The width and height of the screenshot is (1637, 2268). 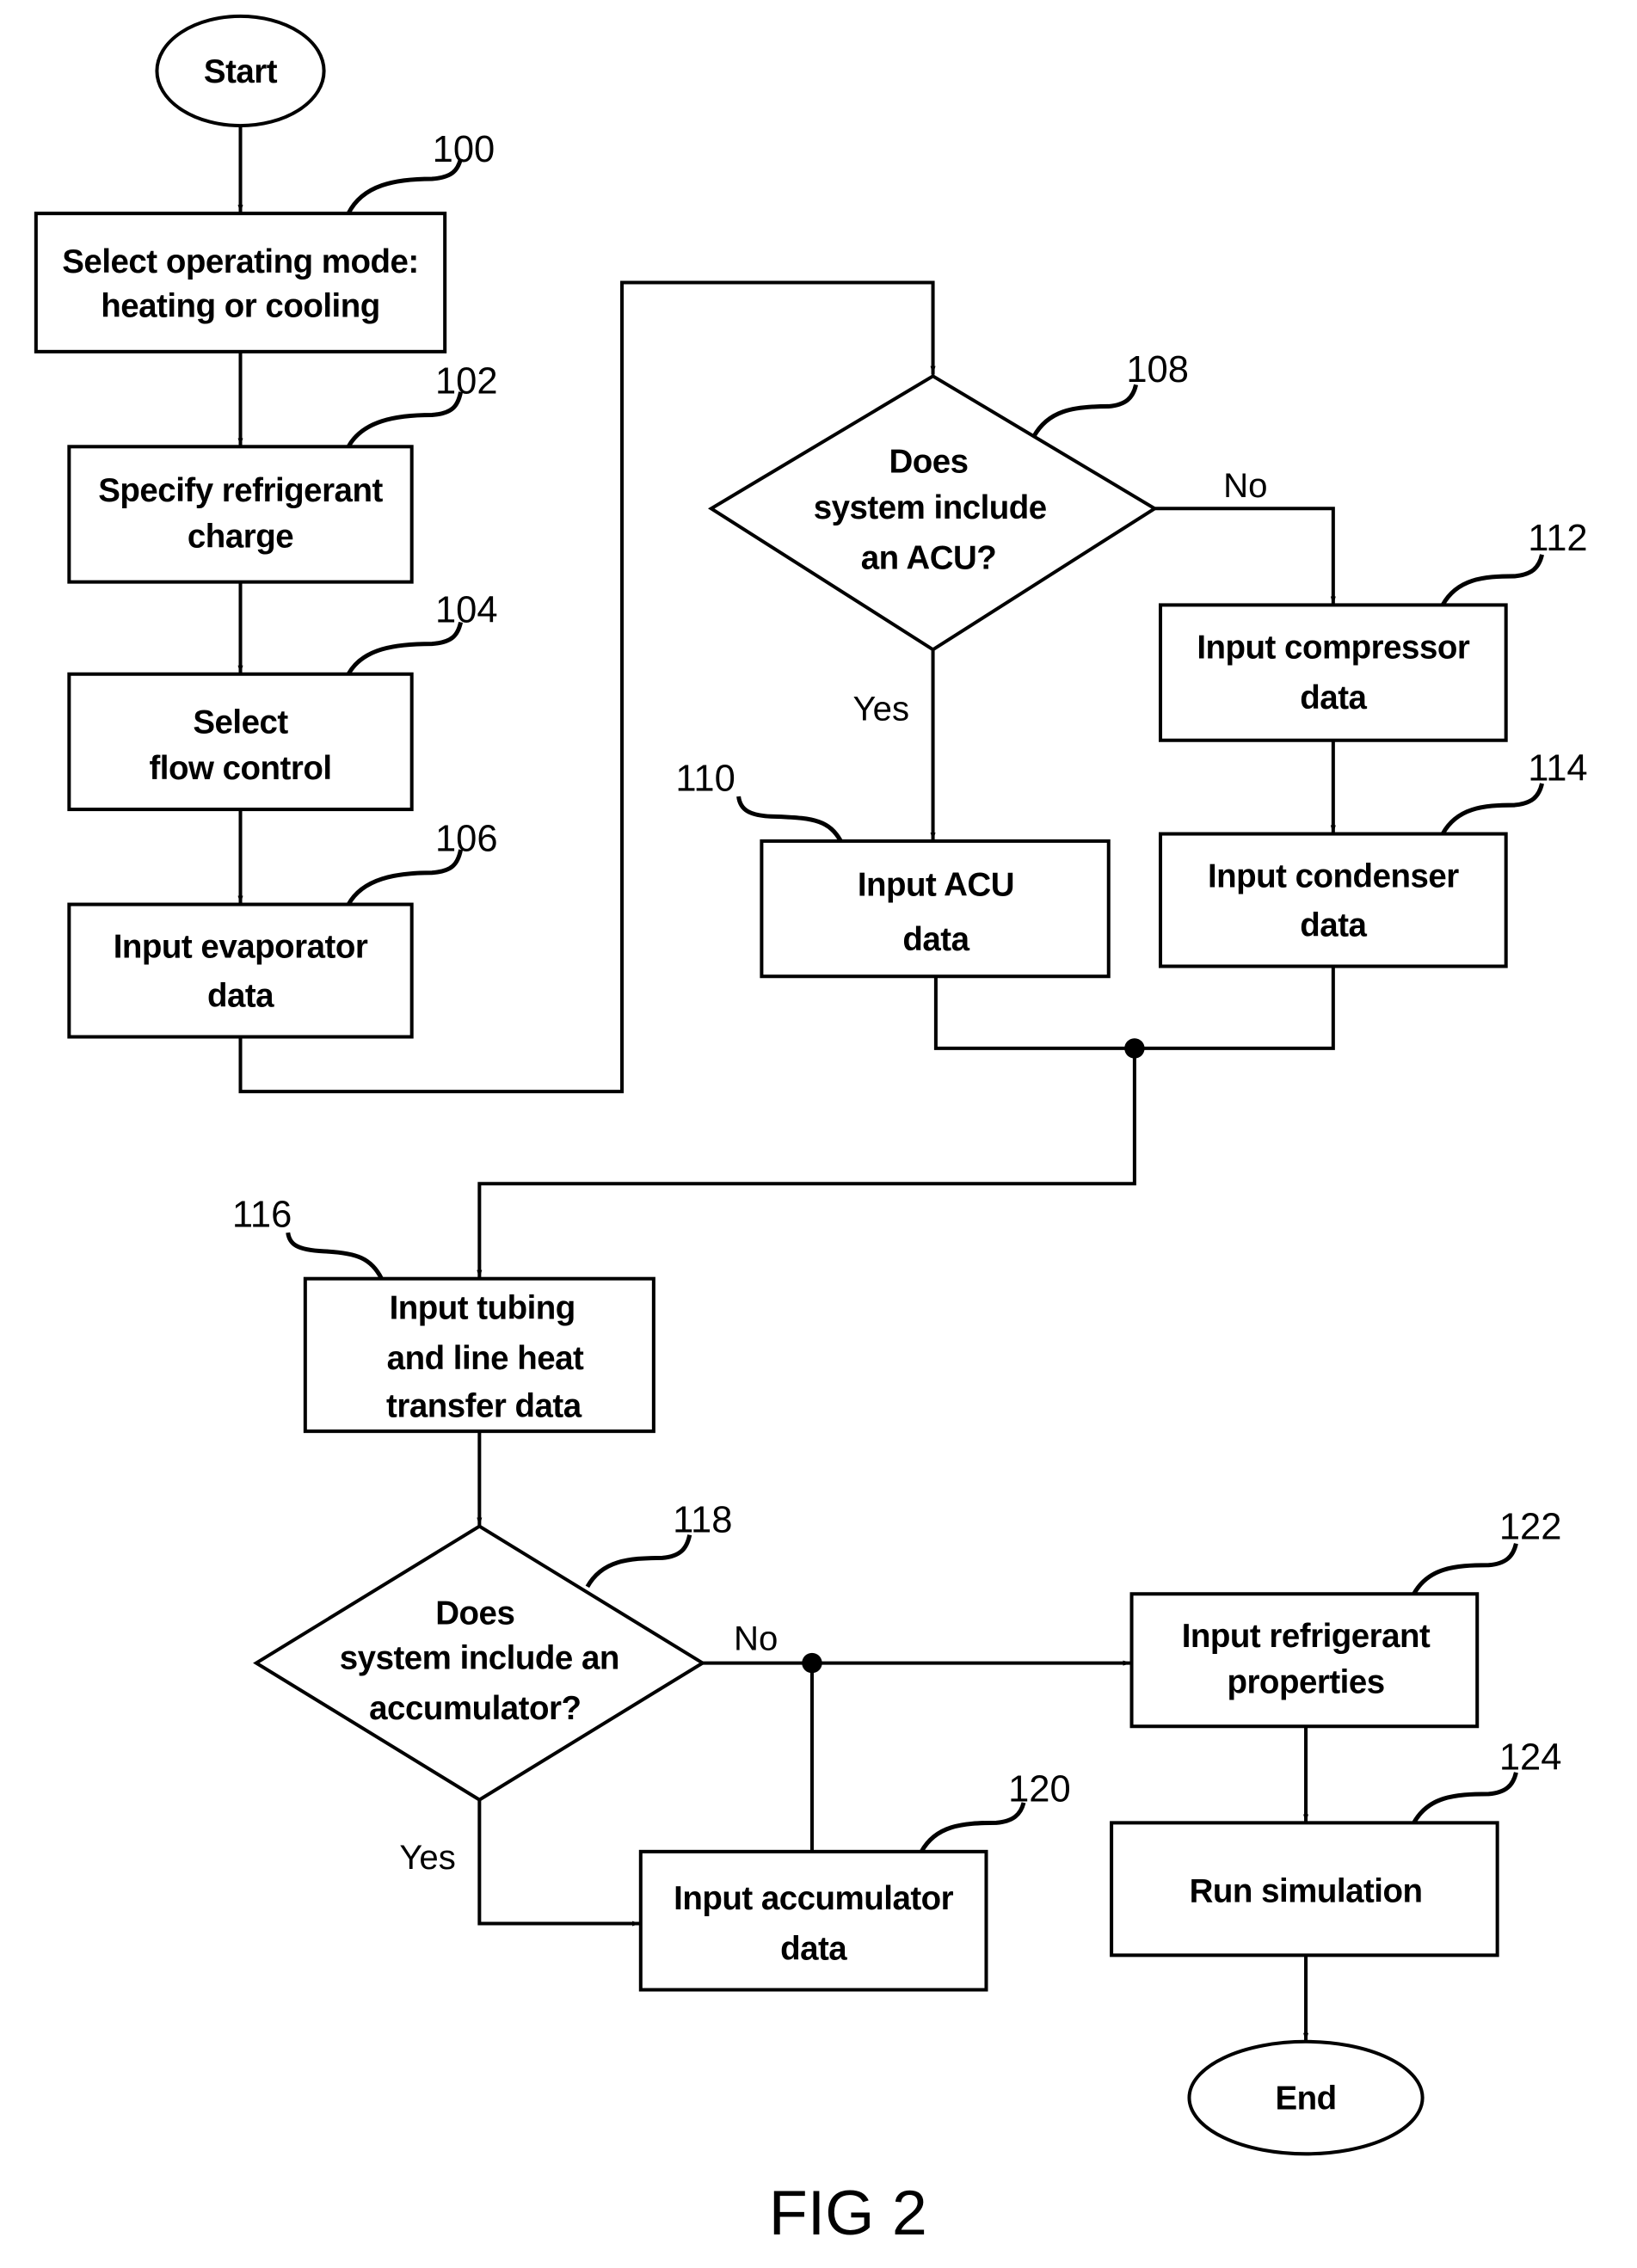 I want to click on ref-108: 108, so click(x=1157, y=370).